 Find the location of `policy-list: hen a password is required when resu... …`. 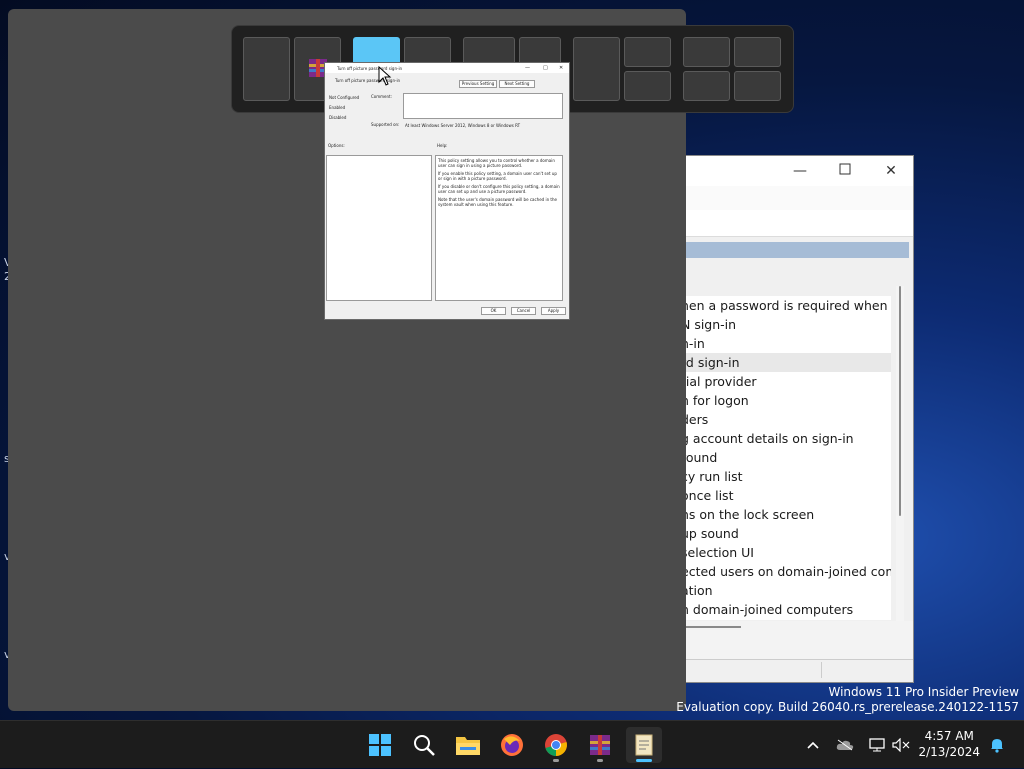

policy-list: hen a password is required when resu... … is located at coordinates (786, 458).